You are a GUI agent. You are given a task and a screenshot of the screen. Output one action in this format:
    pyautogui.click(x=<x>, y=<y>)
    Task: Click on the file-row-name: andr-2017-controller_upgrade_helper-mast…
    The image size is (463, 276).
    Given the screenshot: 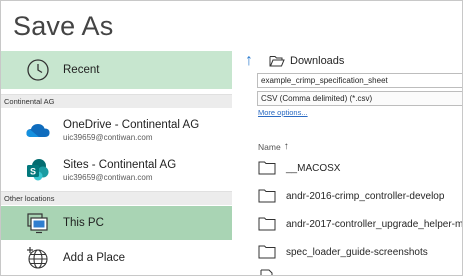 What is the action you would take?
    pyautogui.click(x=374, y=224)
    